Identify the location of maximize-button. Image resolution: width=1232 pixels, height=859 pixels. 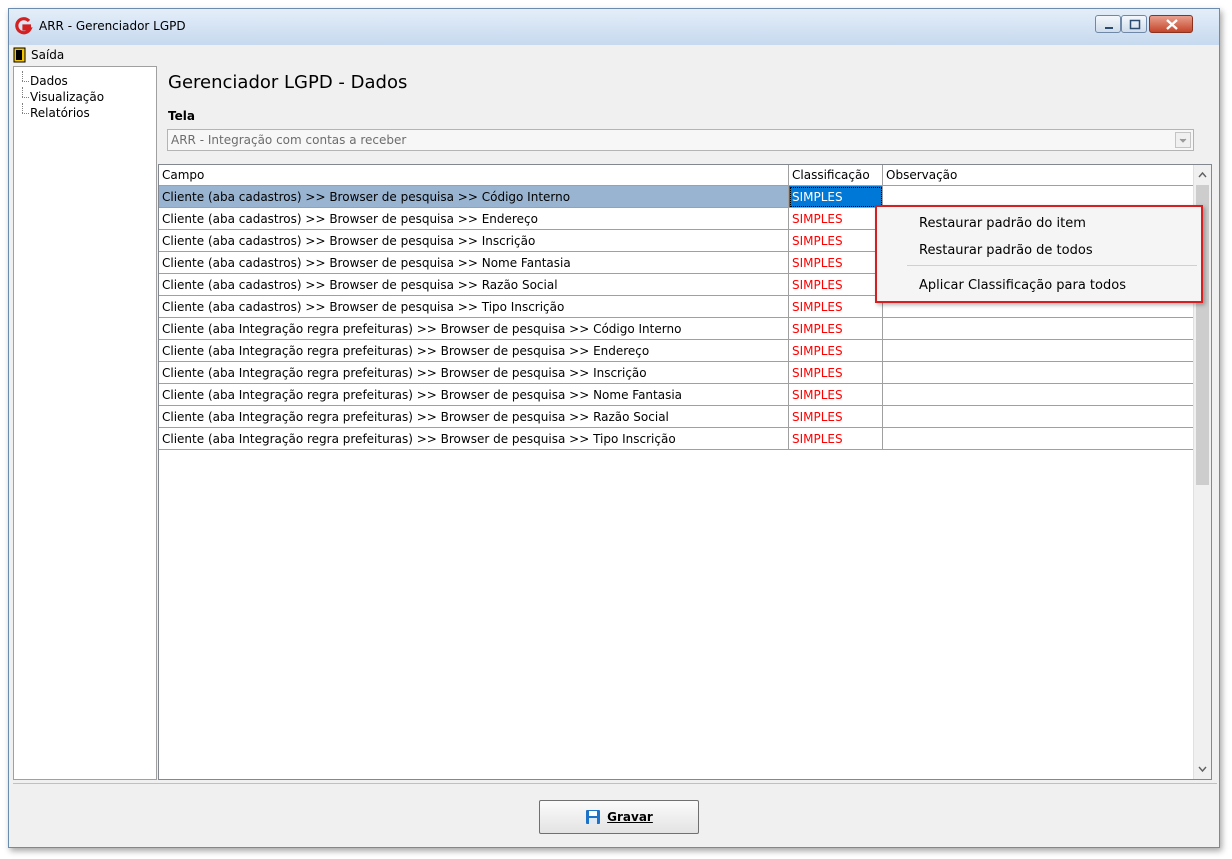
(1134, 24).